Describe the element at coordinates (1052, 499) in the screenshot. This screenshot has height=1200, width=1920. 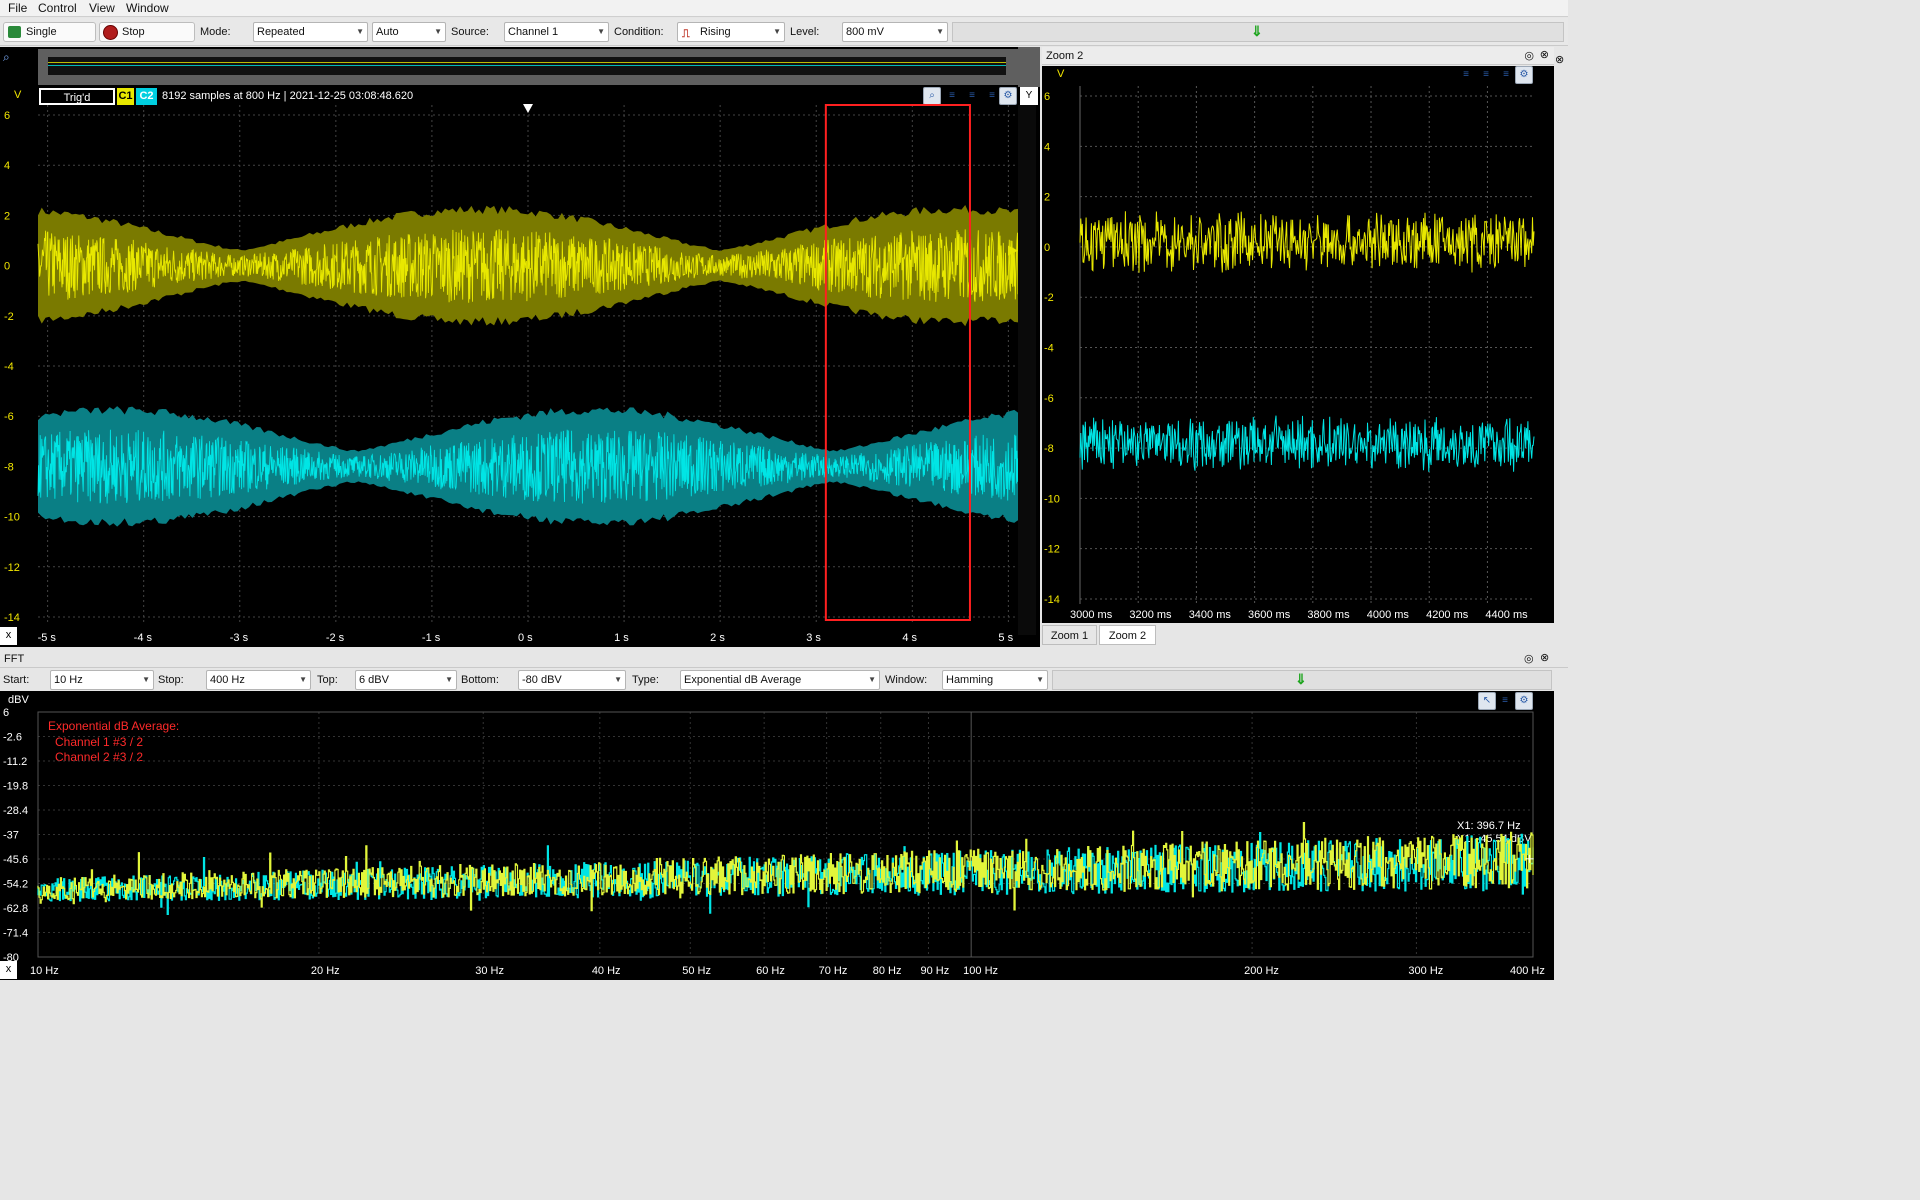
I see `y-tick-label: -10` at that location.